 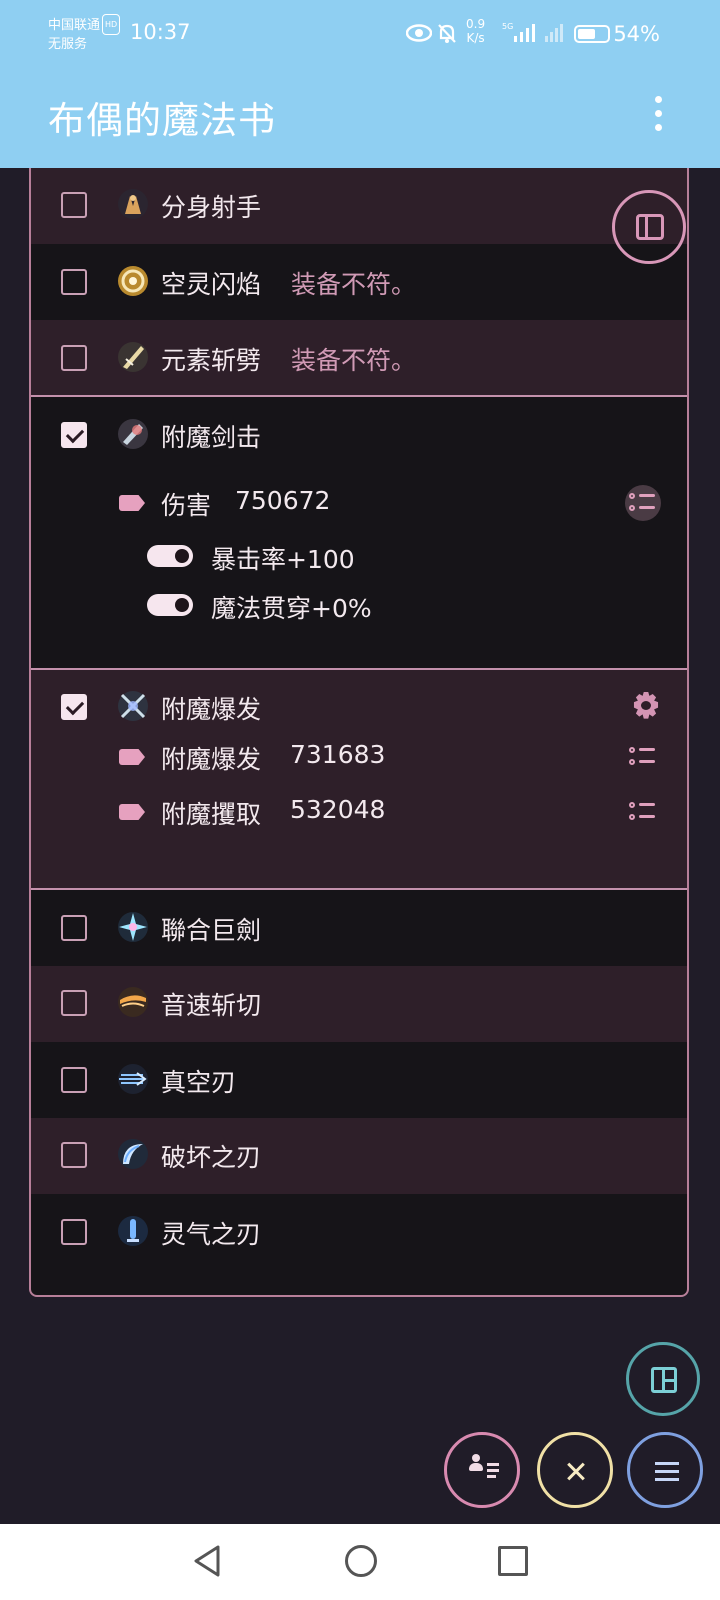 I want to click on more-vert-icon, so click(x=658, y=114).